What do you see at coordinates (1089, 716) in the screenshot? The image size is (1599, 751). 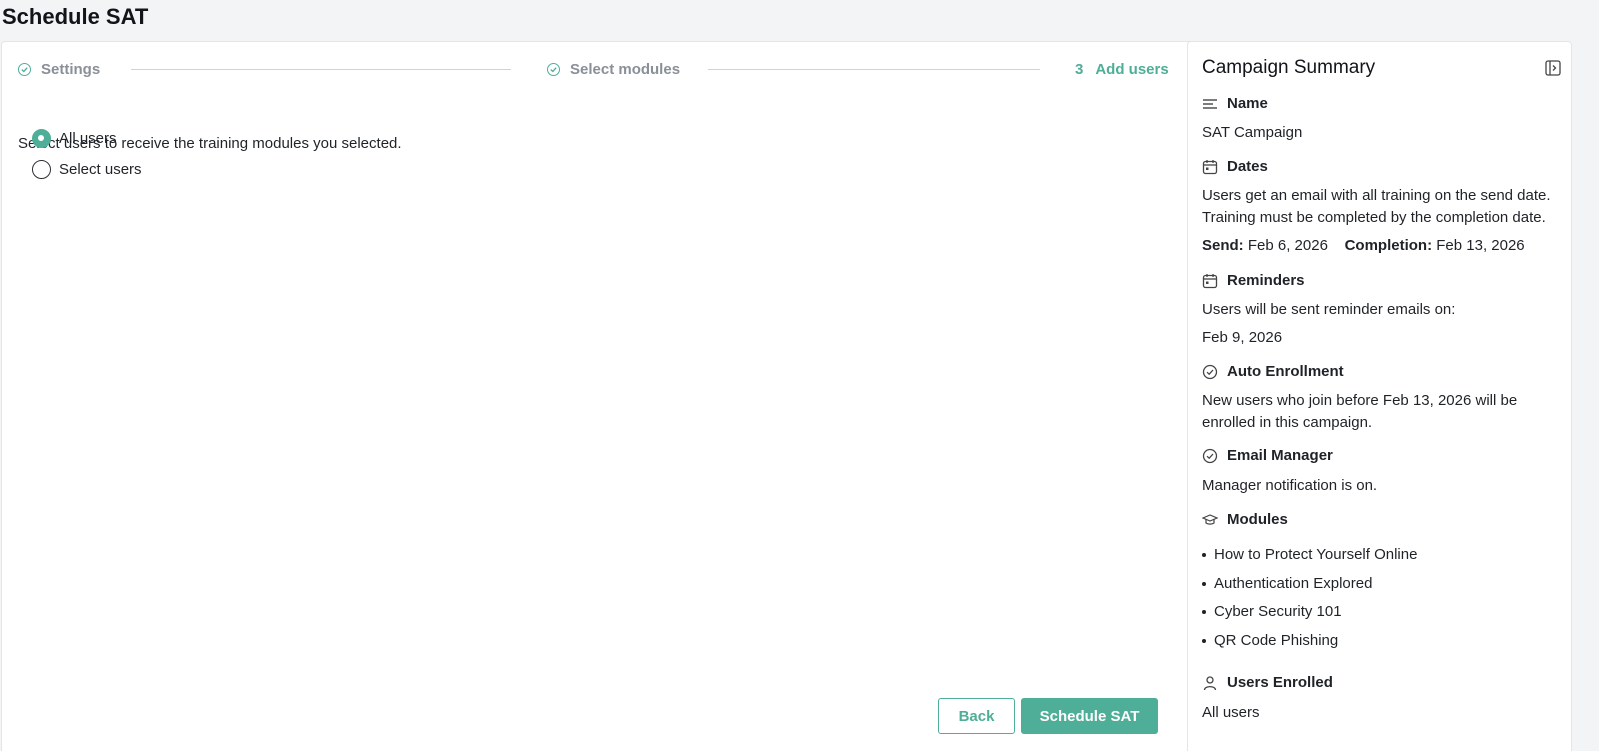 I see `schedule-sat-button: Schedule SAT` at bounding box center [1089, 716].